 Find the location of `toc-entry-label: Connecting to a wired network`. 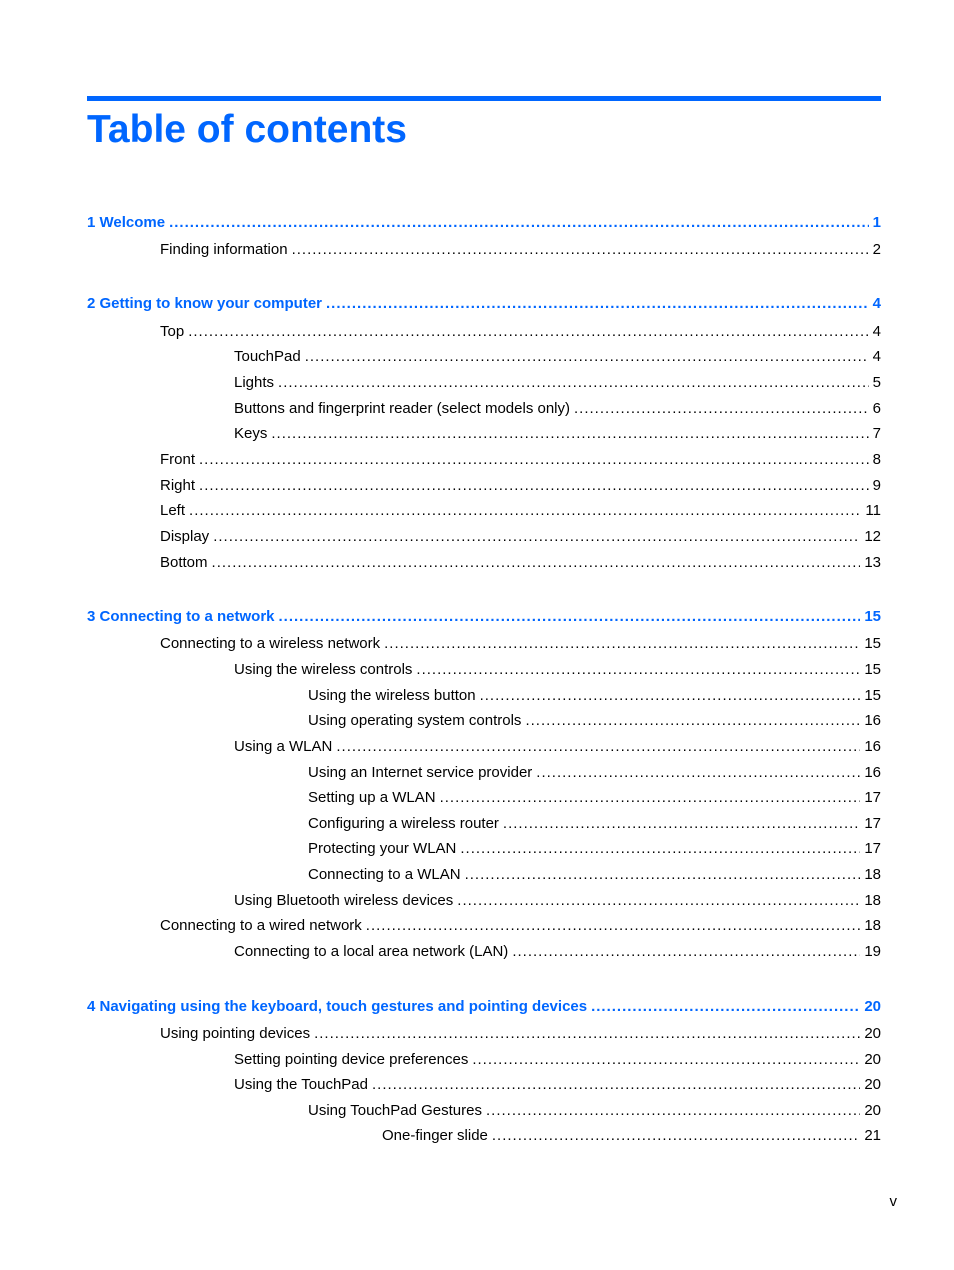

toc-entry-label: Connecting to a wired network is located at coordinates (261, 925).